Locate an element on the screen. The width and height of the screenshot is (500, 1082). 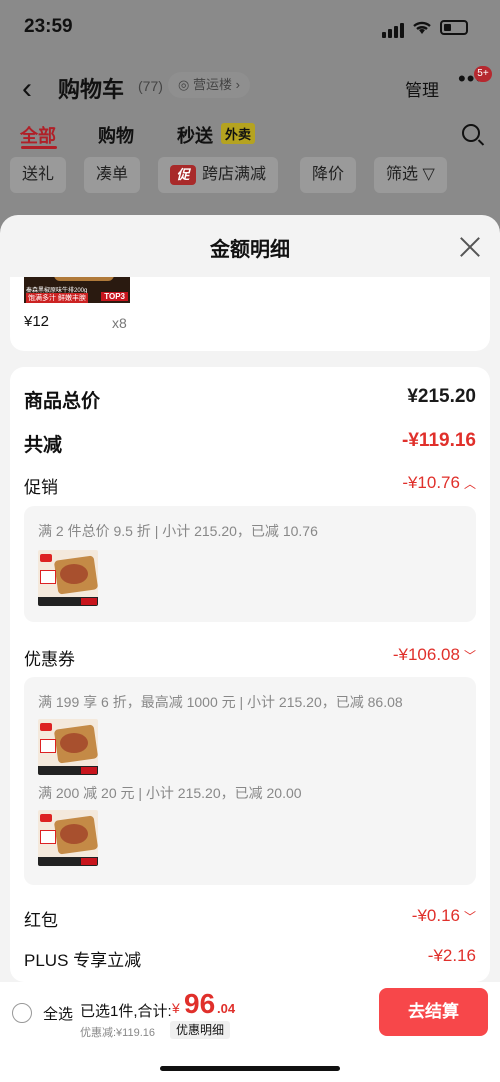
select-all-label: 全选 is located at coordinates (58, 1013).